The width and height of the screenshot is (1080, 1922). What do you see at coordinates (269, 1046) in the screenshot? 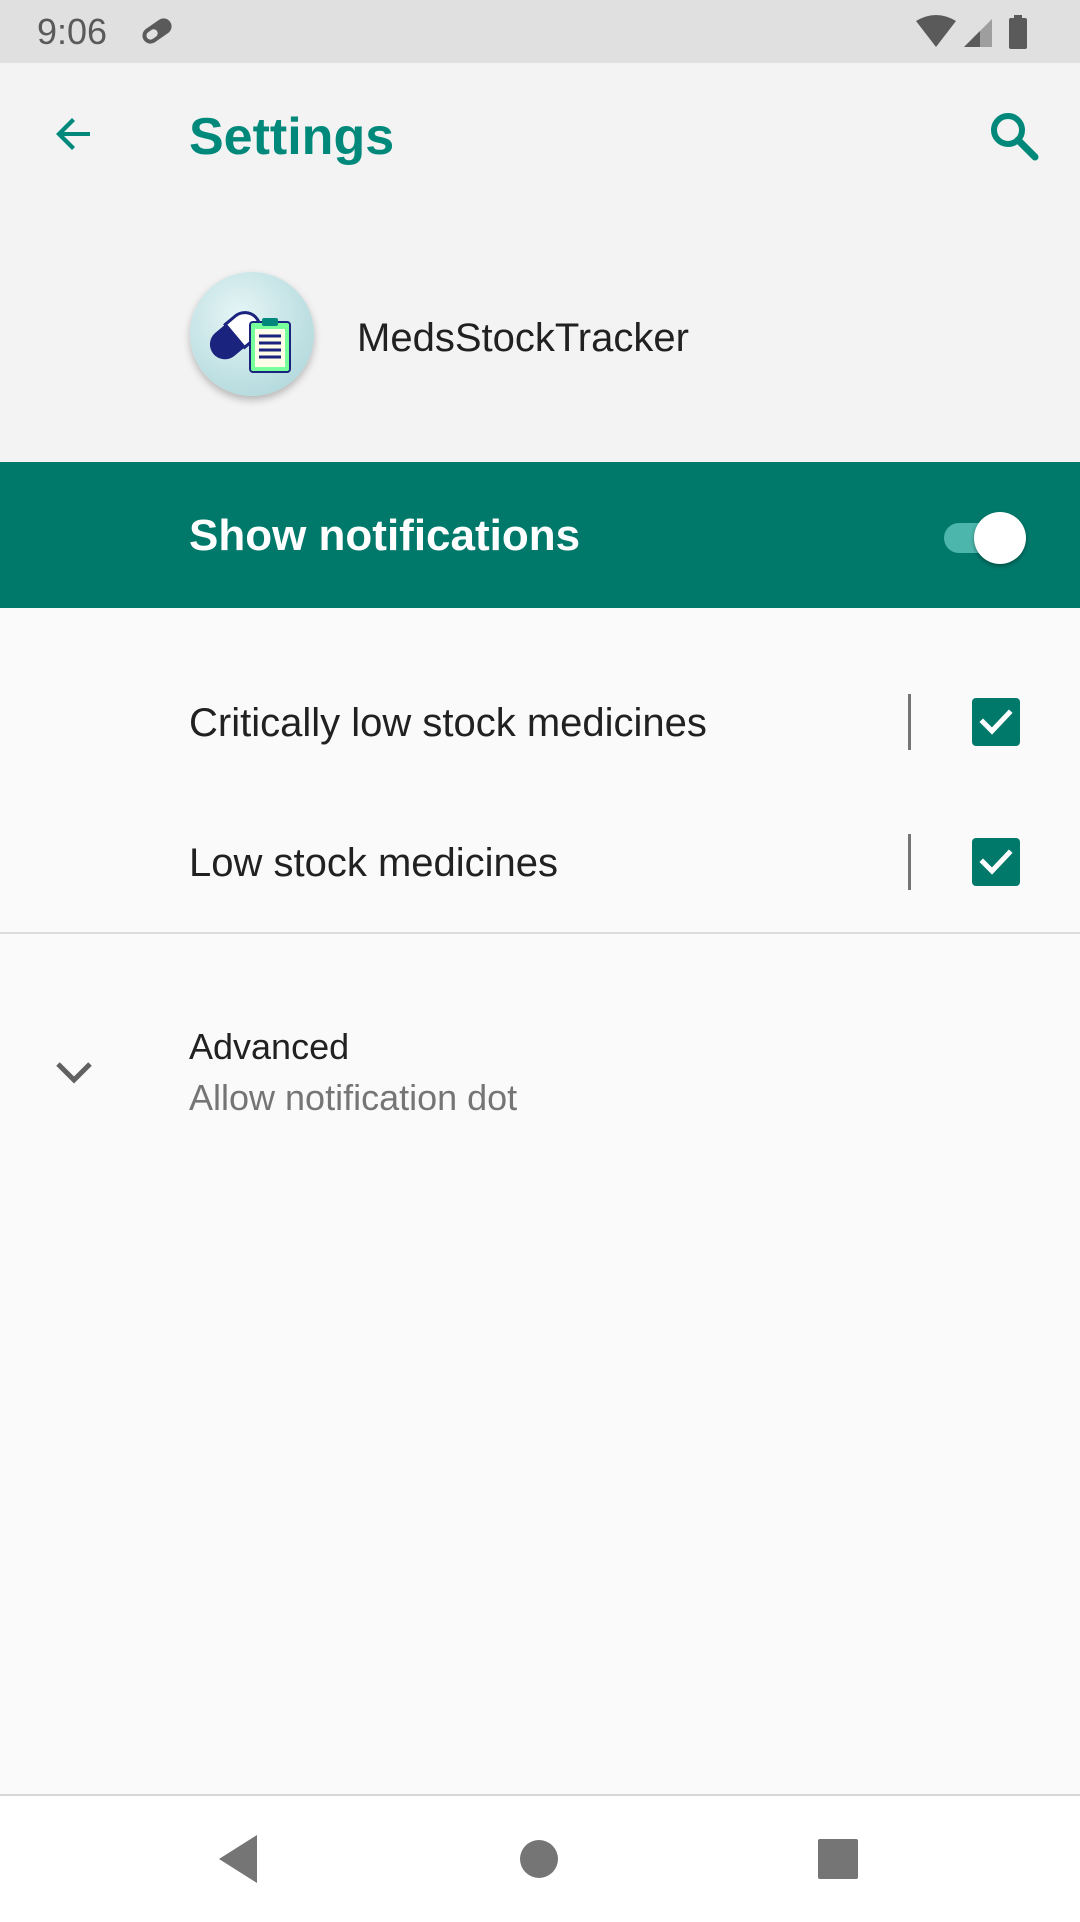
I see `advanced-title: Advanced` at bounding box center [269, 1046].